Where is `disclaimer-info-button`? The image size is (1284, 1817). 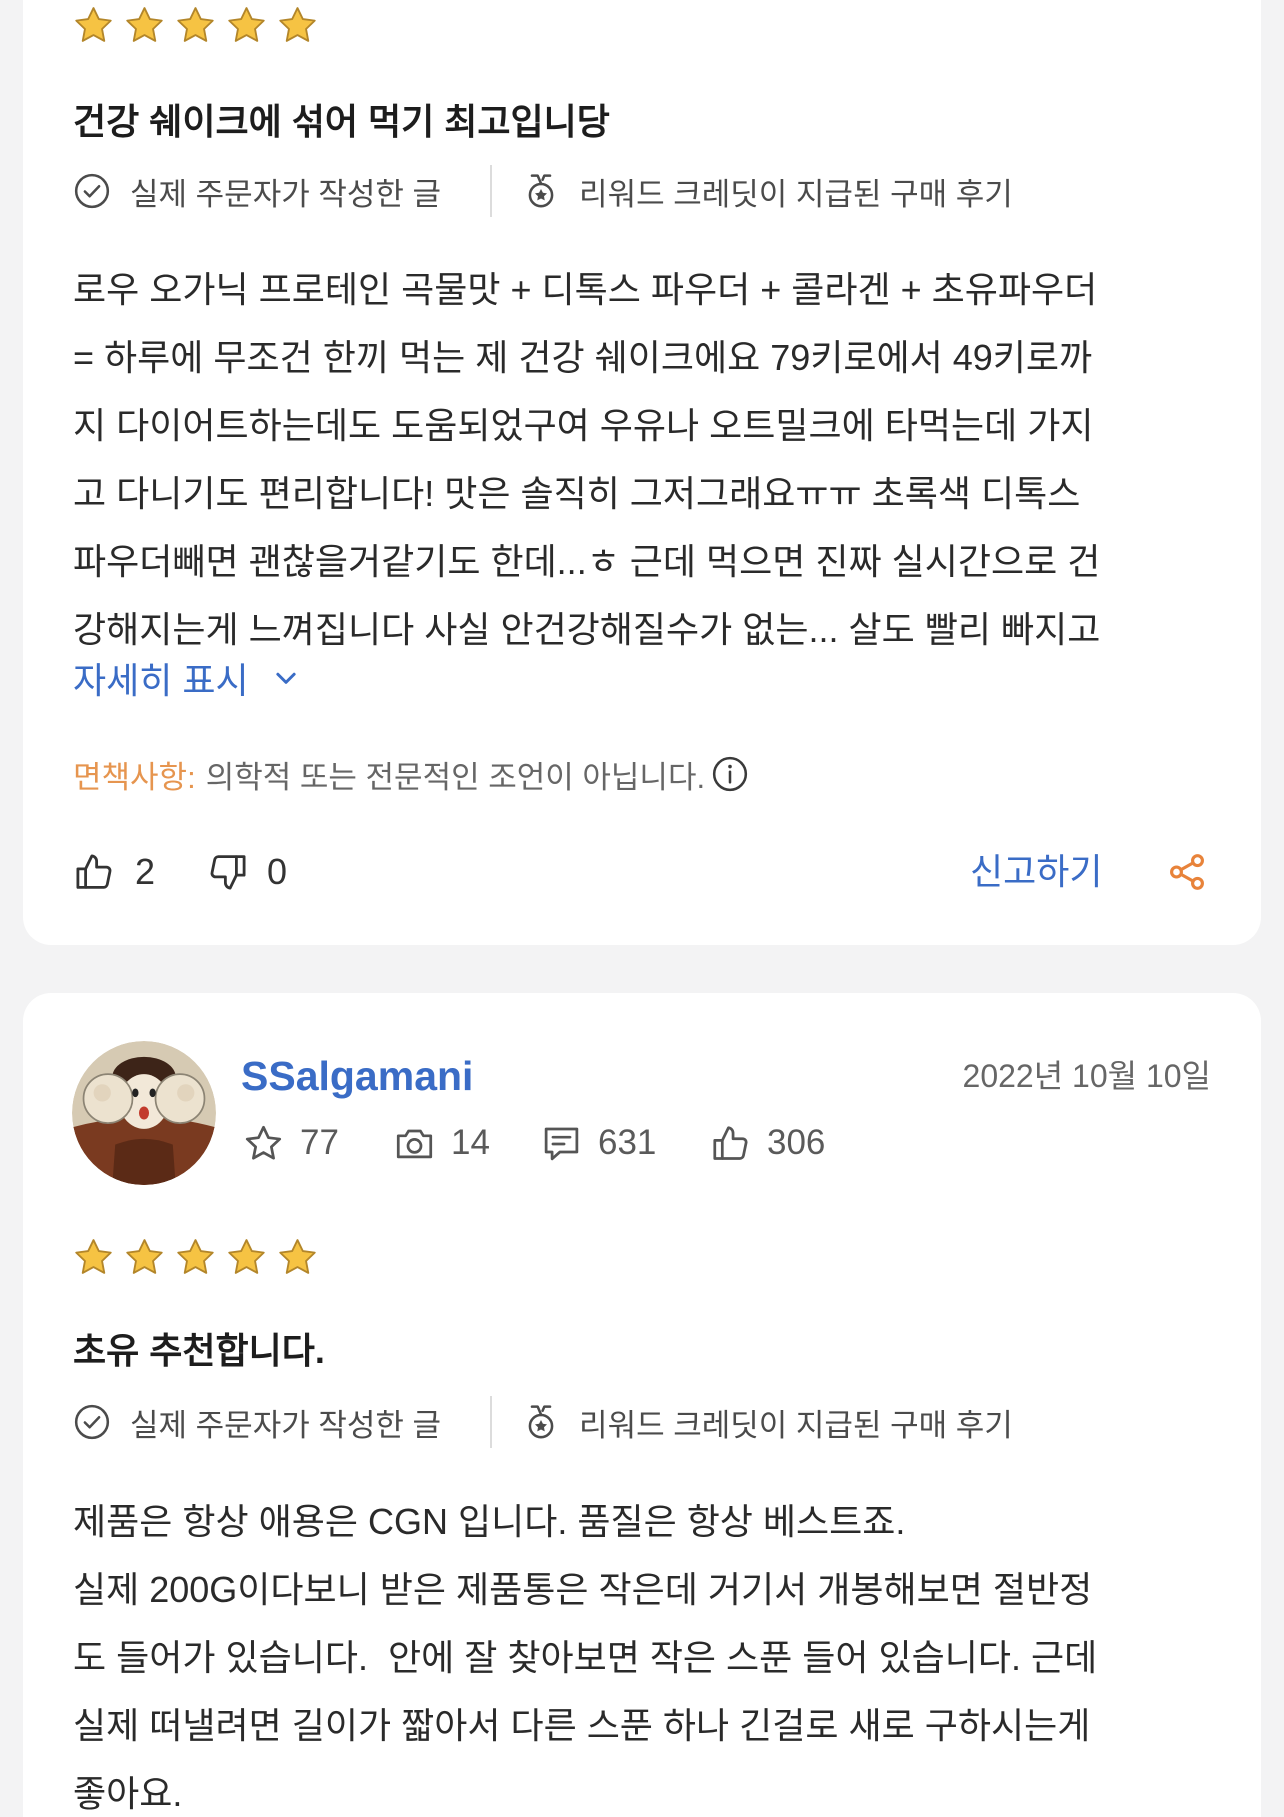
disclaimer-info-button is located at coordinates (730, 774).